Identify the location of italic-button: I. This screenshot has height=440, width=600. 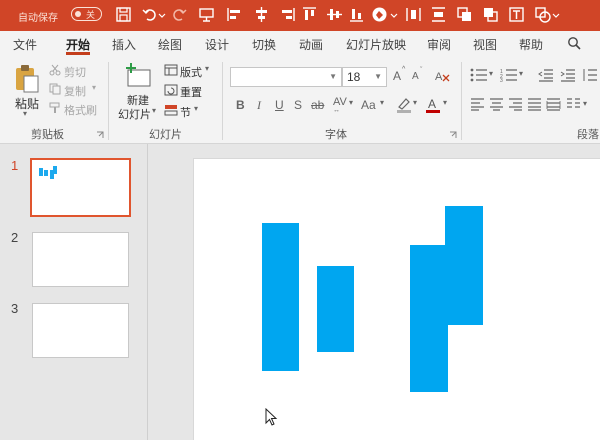
(259, 105).